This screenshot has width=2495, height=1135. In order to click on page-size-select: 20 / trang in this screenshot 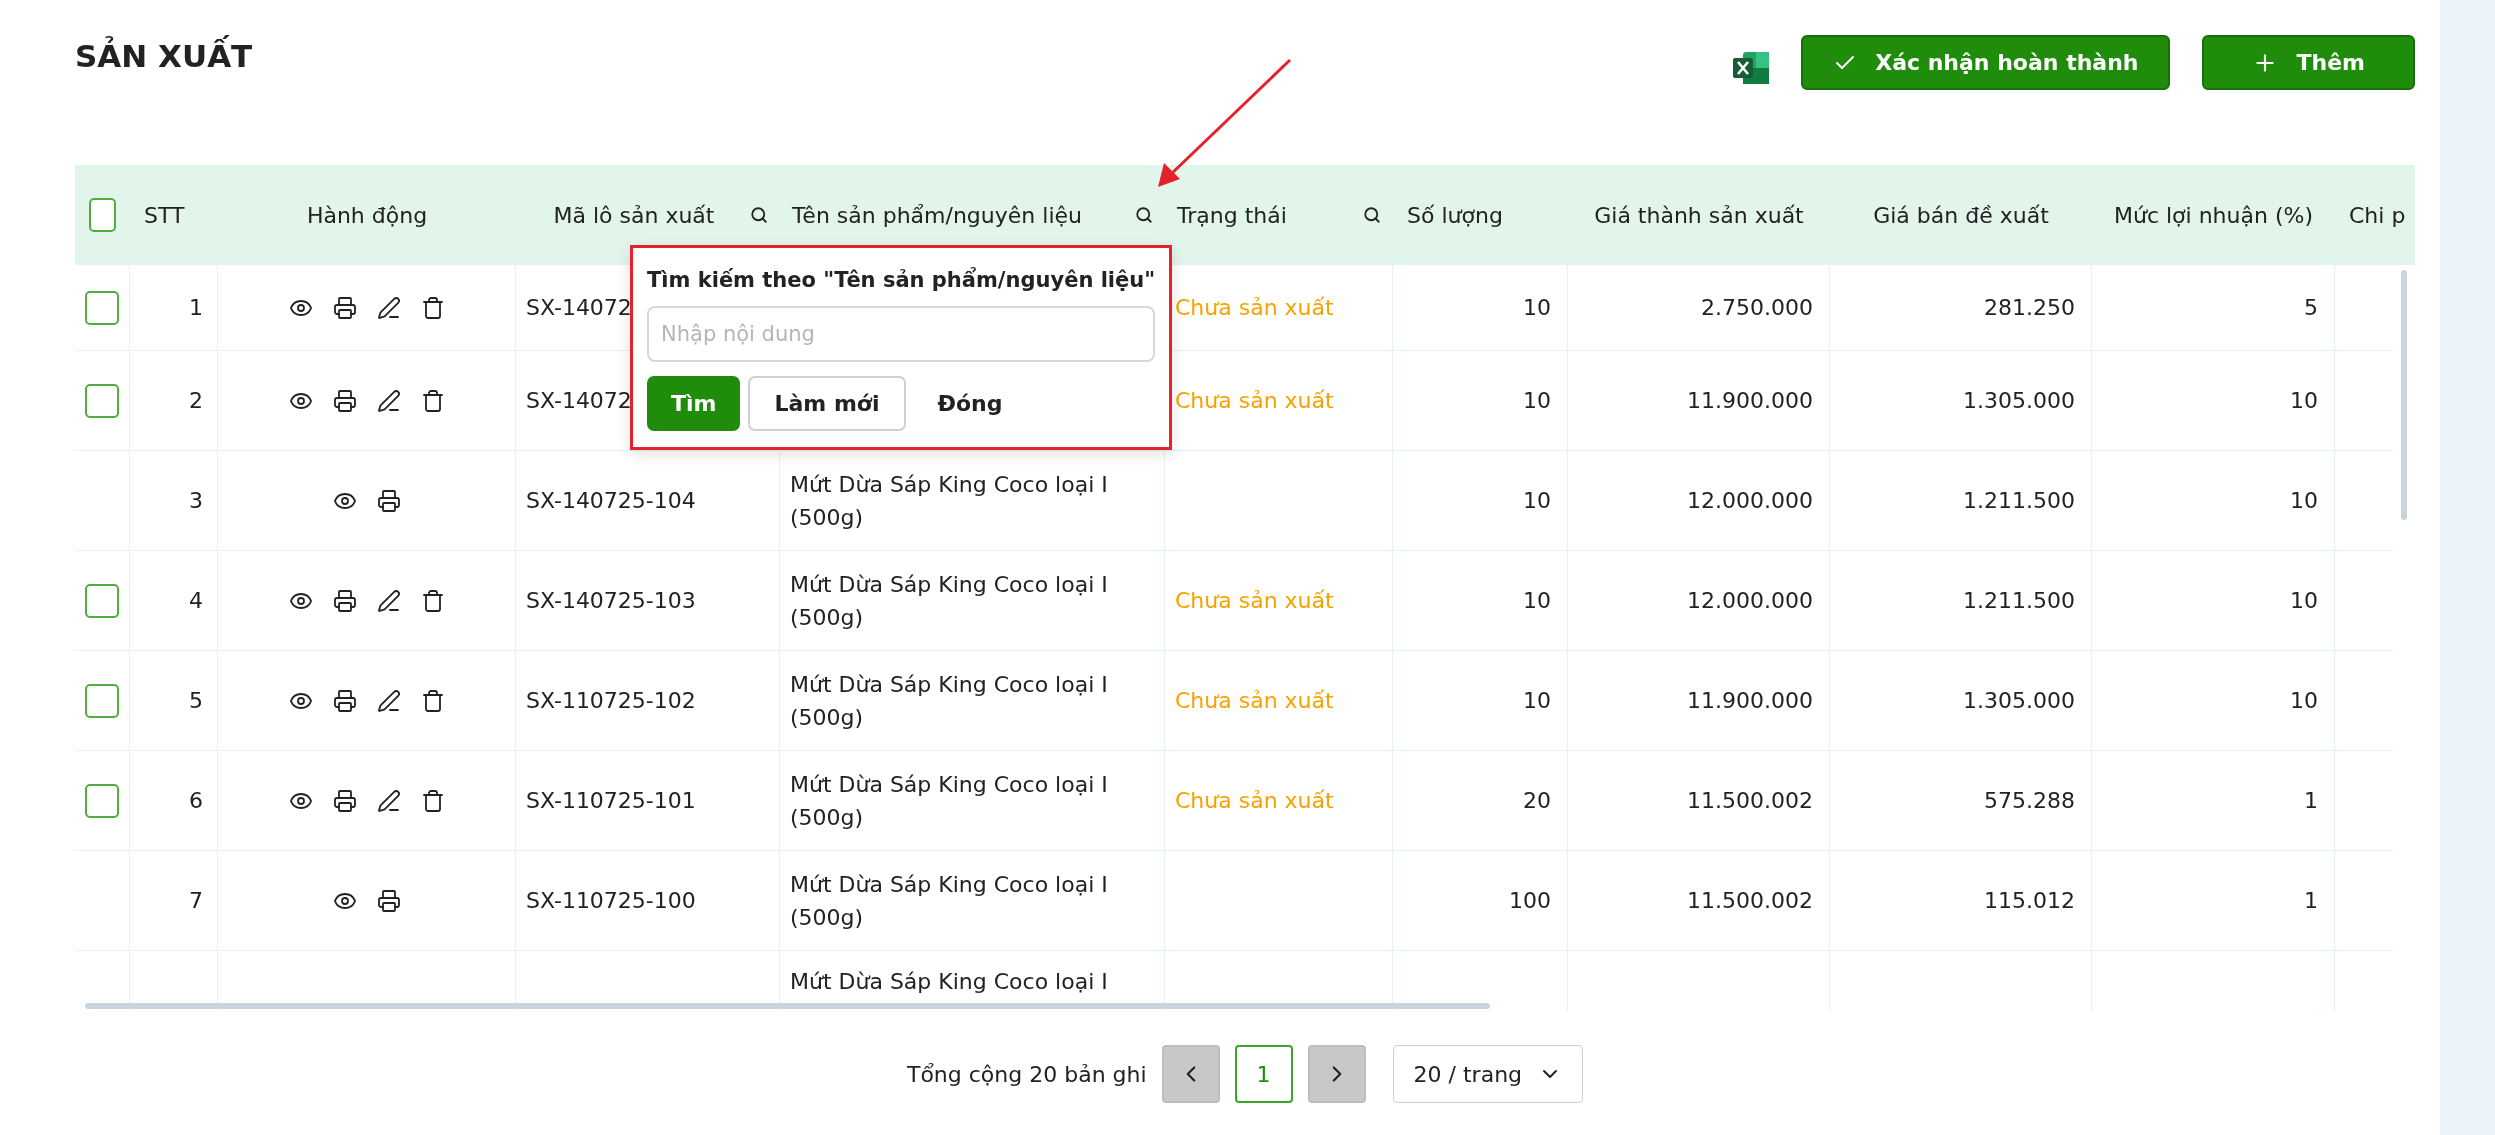, I will do `click(1488, 1074)`.